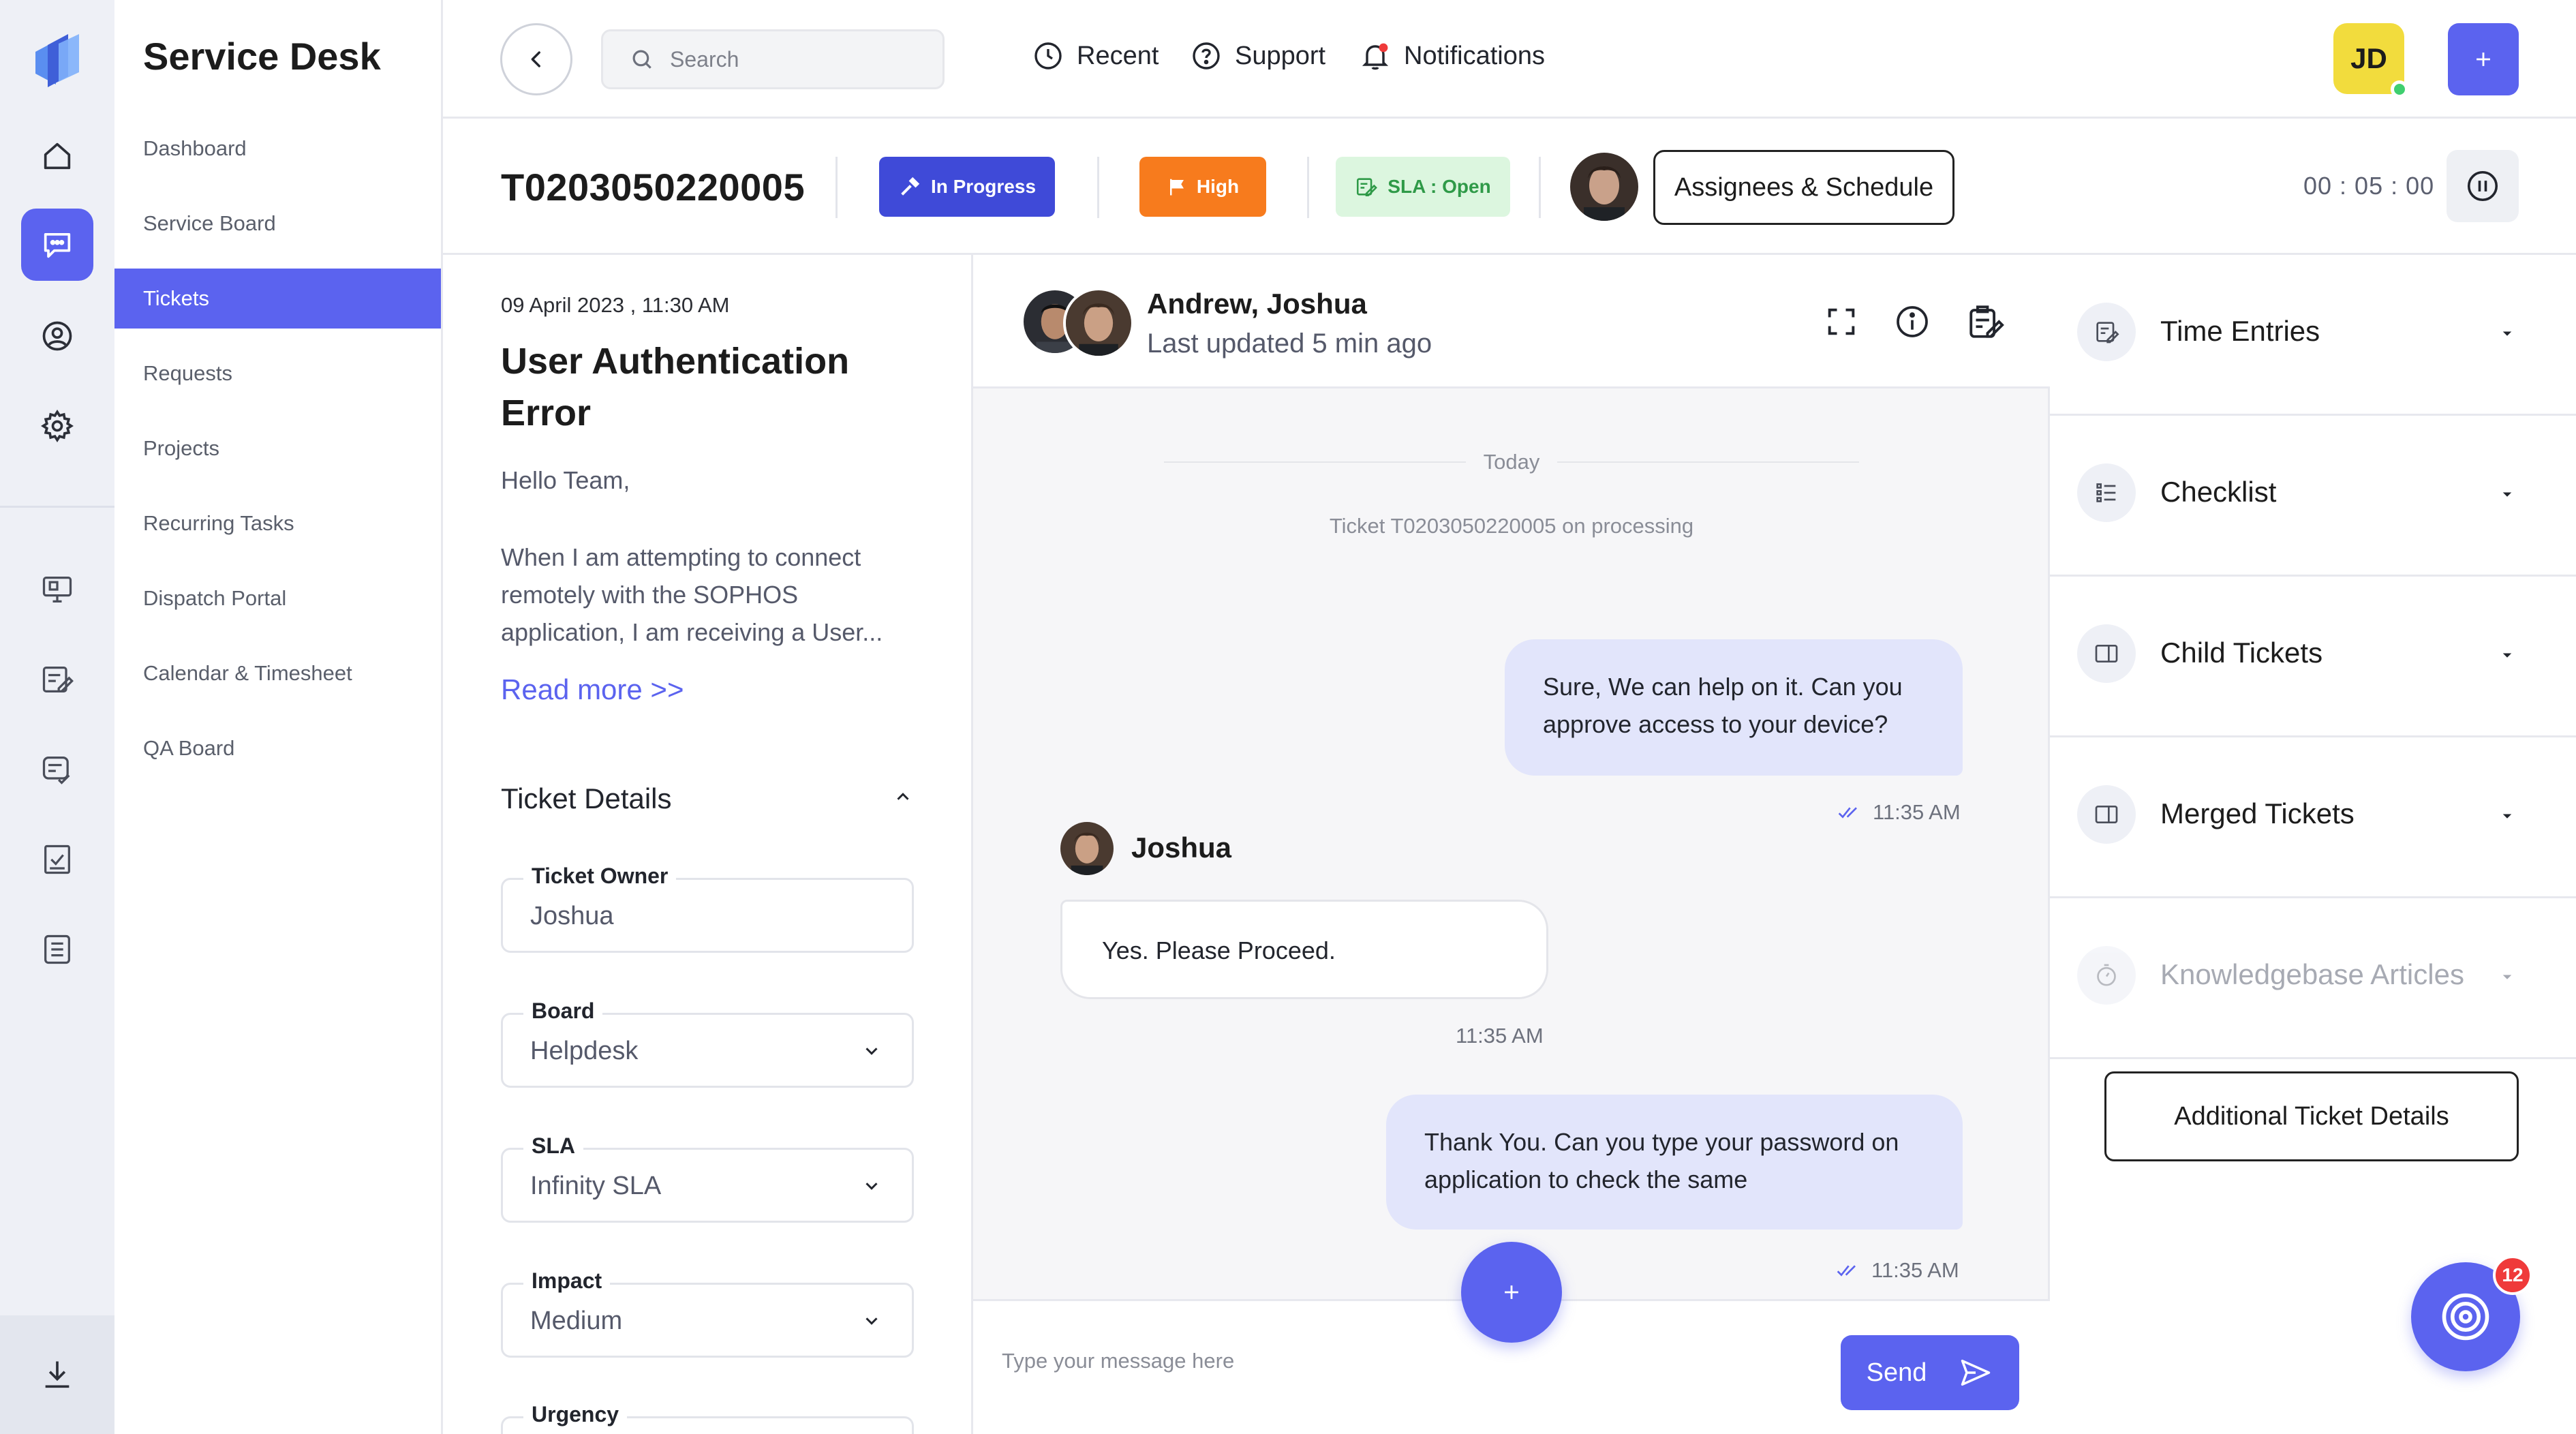  I want to click on participant-avatar, so click(1098, 323).